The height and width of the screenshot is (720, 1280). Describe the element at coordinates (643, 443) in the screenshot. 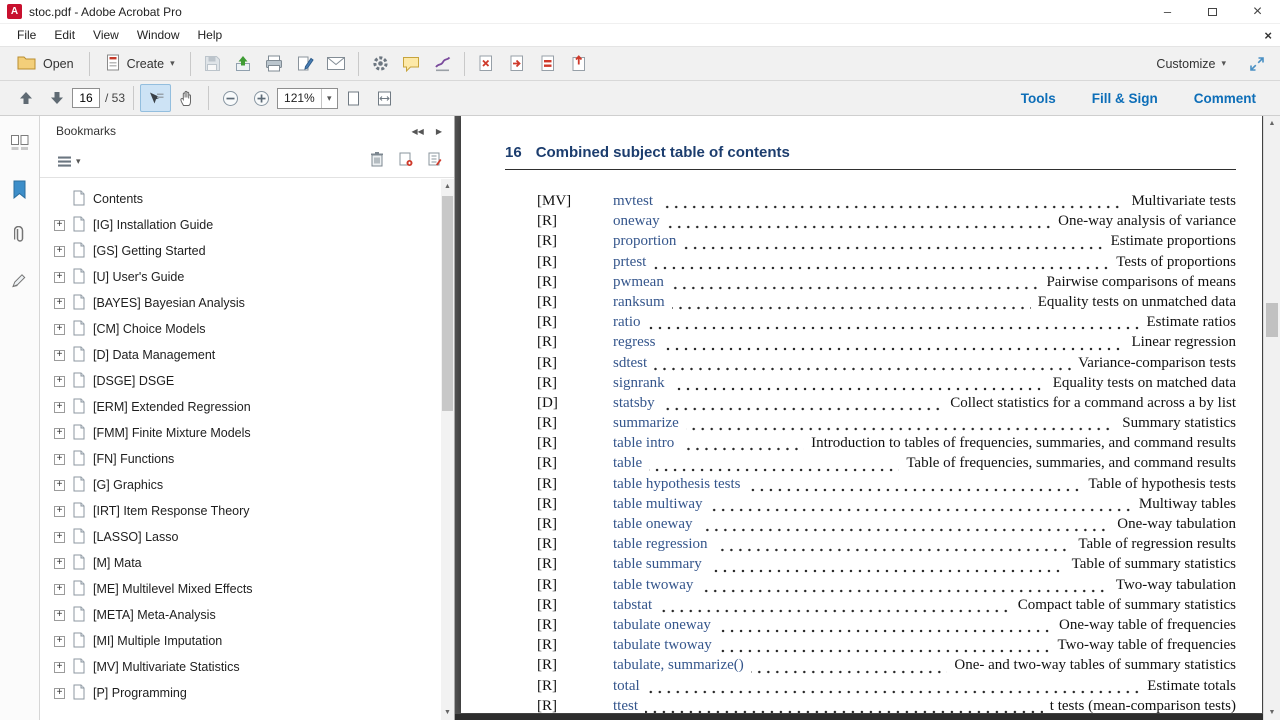

I see `toc-entry-keyword: table intro` at that location.